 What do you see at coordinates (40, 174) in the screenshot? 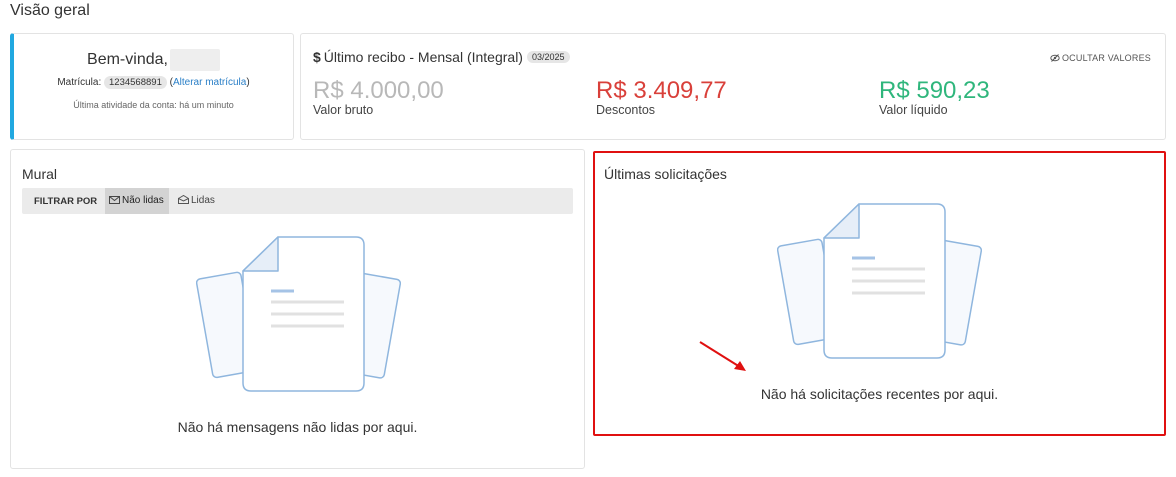
I see `mural-title: Mural` at bounding box center [40, 174].